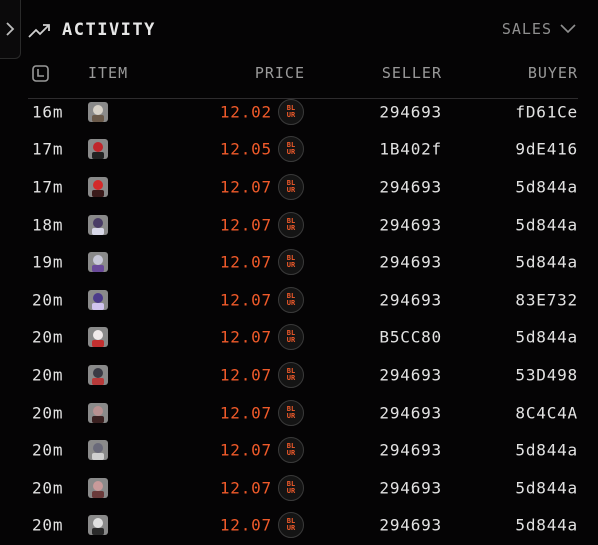 The image size is (598, 545). What do you see at coordinates (48, 262) in the screenshot?
I see `sale-time: 19m` at bounding box center [48, 262].